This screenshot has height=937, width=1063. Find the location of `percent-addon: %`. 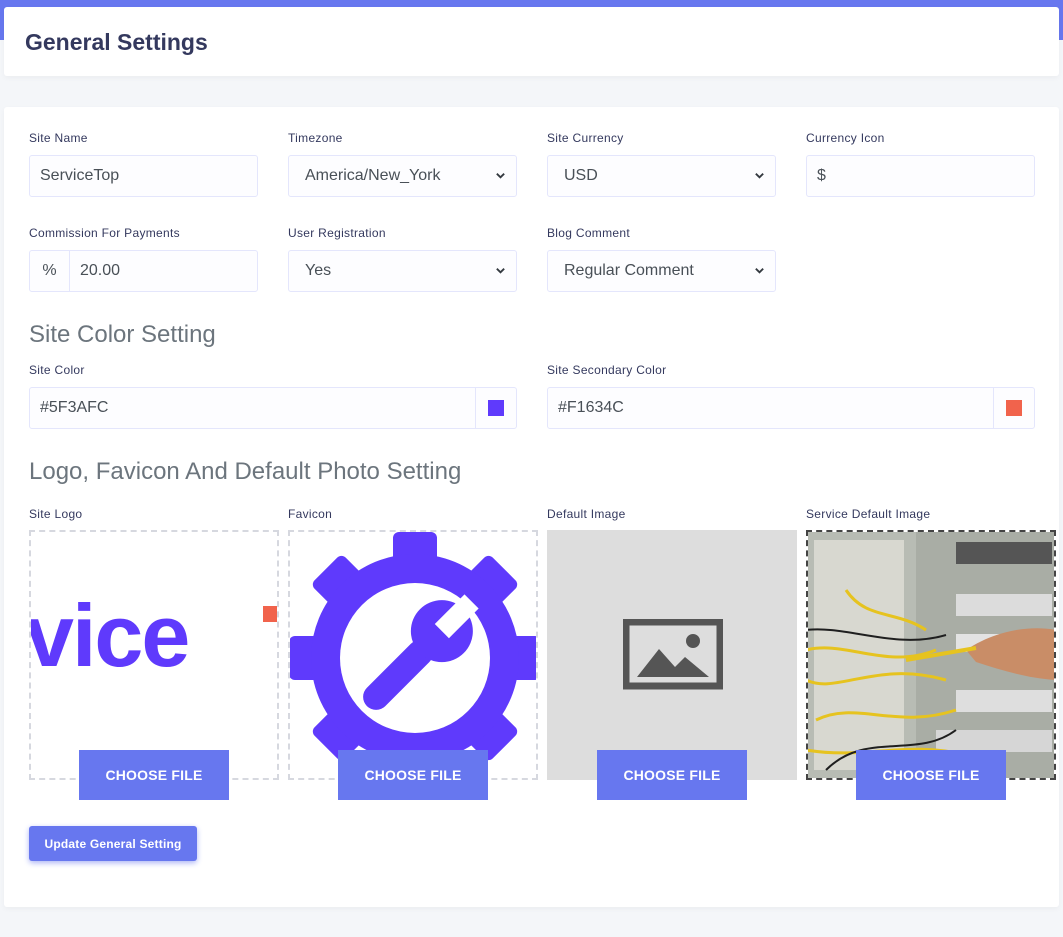

percent-addon: % is located at coordinates (49, 271).